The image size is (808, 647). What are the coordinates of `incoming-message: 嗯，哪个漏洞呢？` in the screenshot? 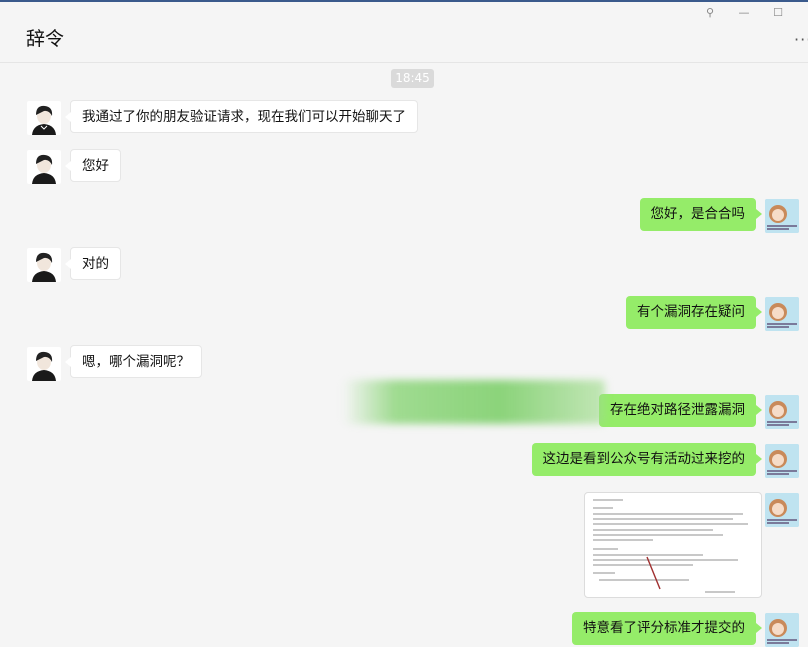 It's located at (133, 361).